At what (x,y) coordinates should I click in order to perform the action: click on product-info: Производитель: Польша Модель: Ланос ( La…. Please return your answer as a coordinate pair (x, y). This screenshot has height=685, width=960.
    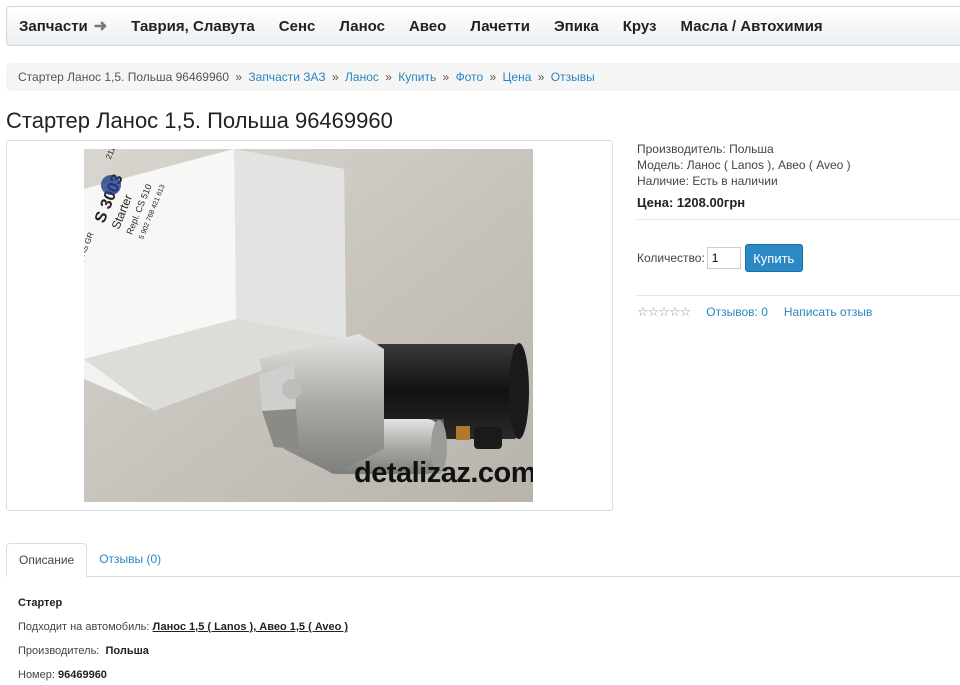
    Looking at the image, I should click on (798, 175).